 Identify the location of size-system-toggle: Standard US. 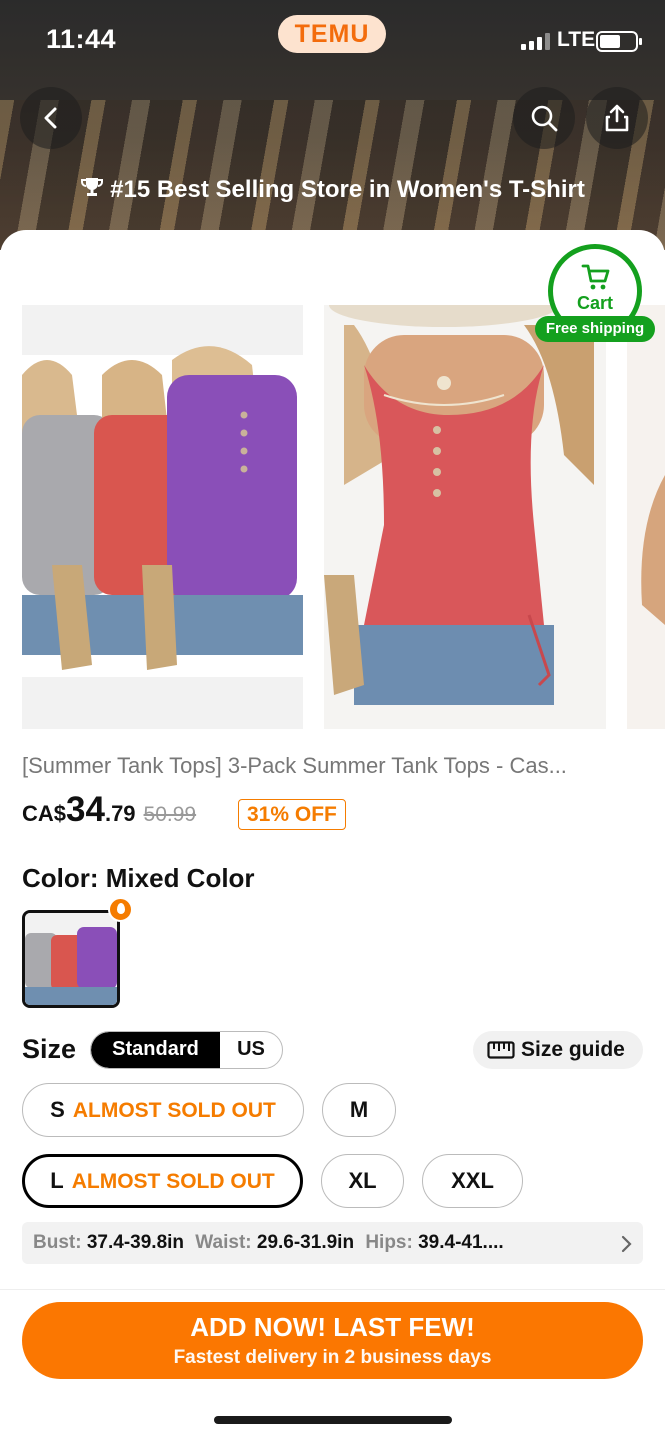
(186, 1050).